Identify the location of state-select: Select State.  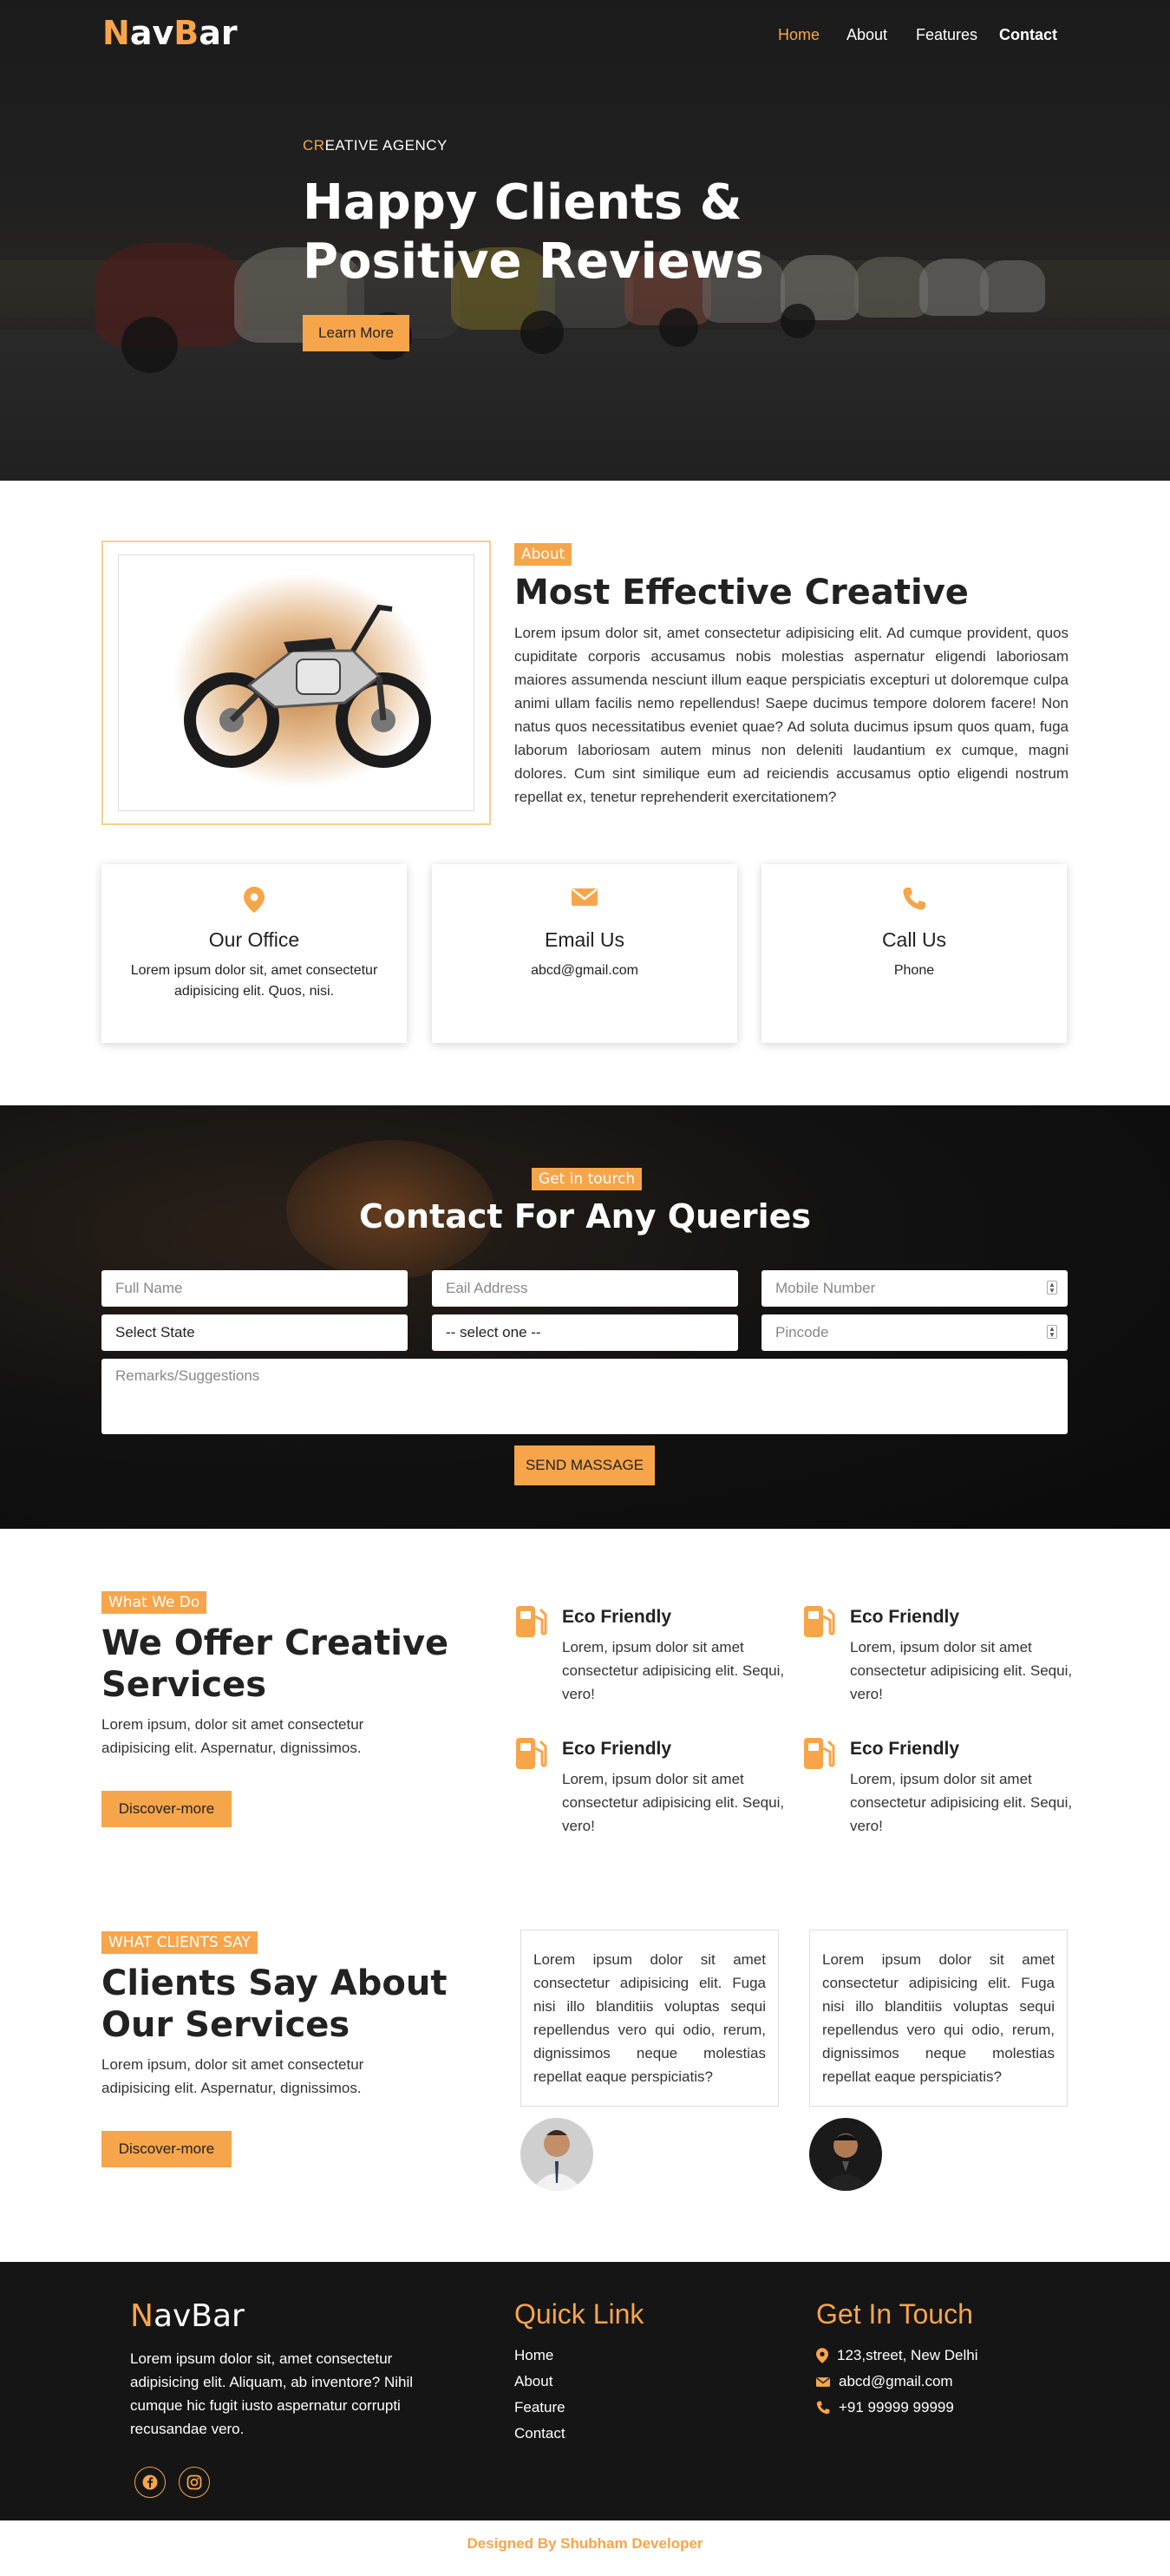
(254, 1332).